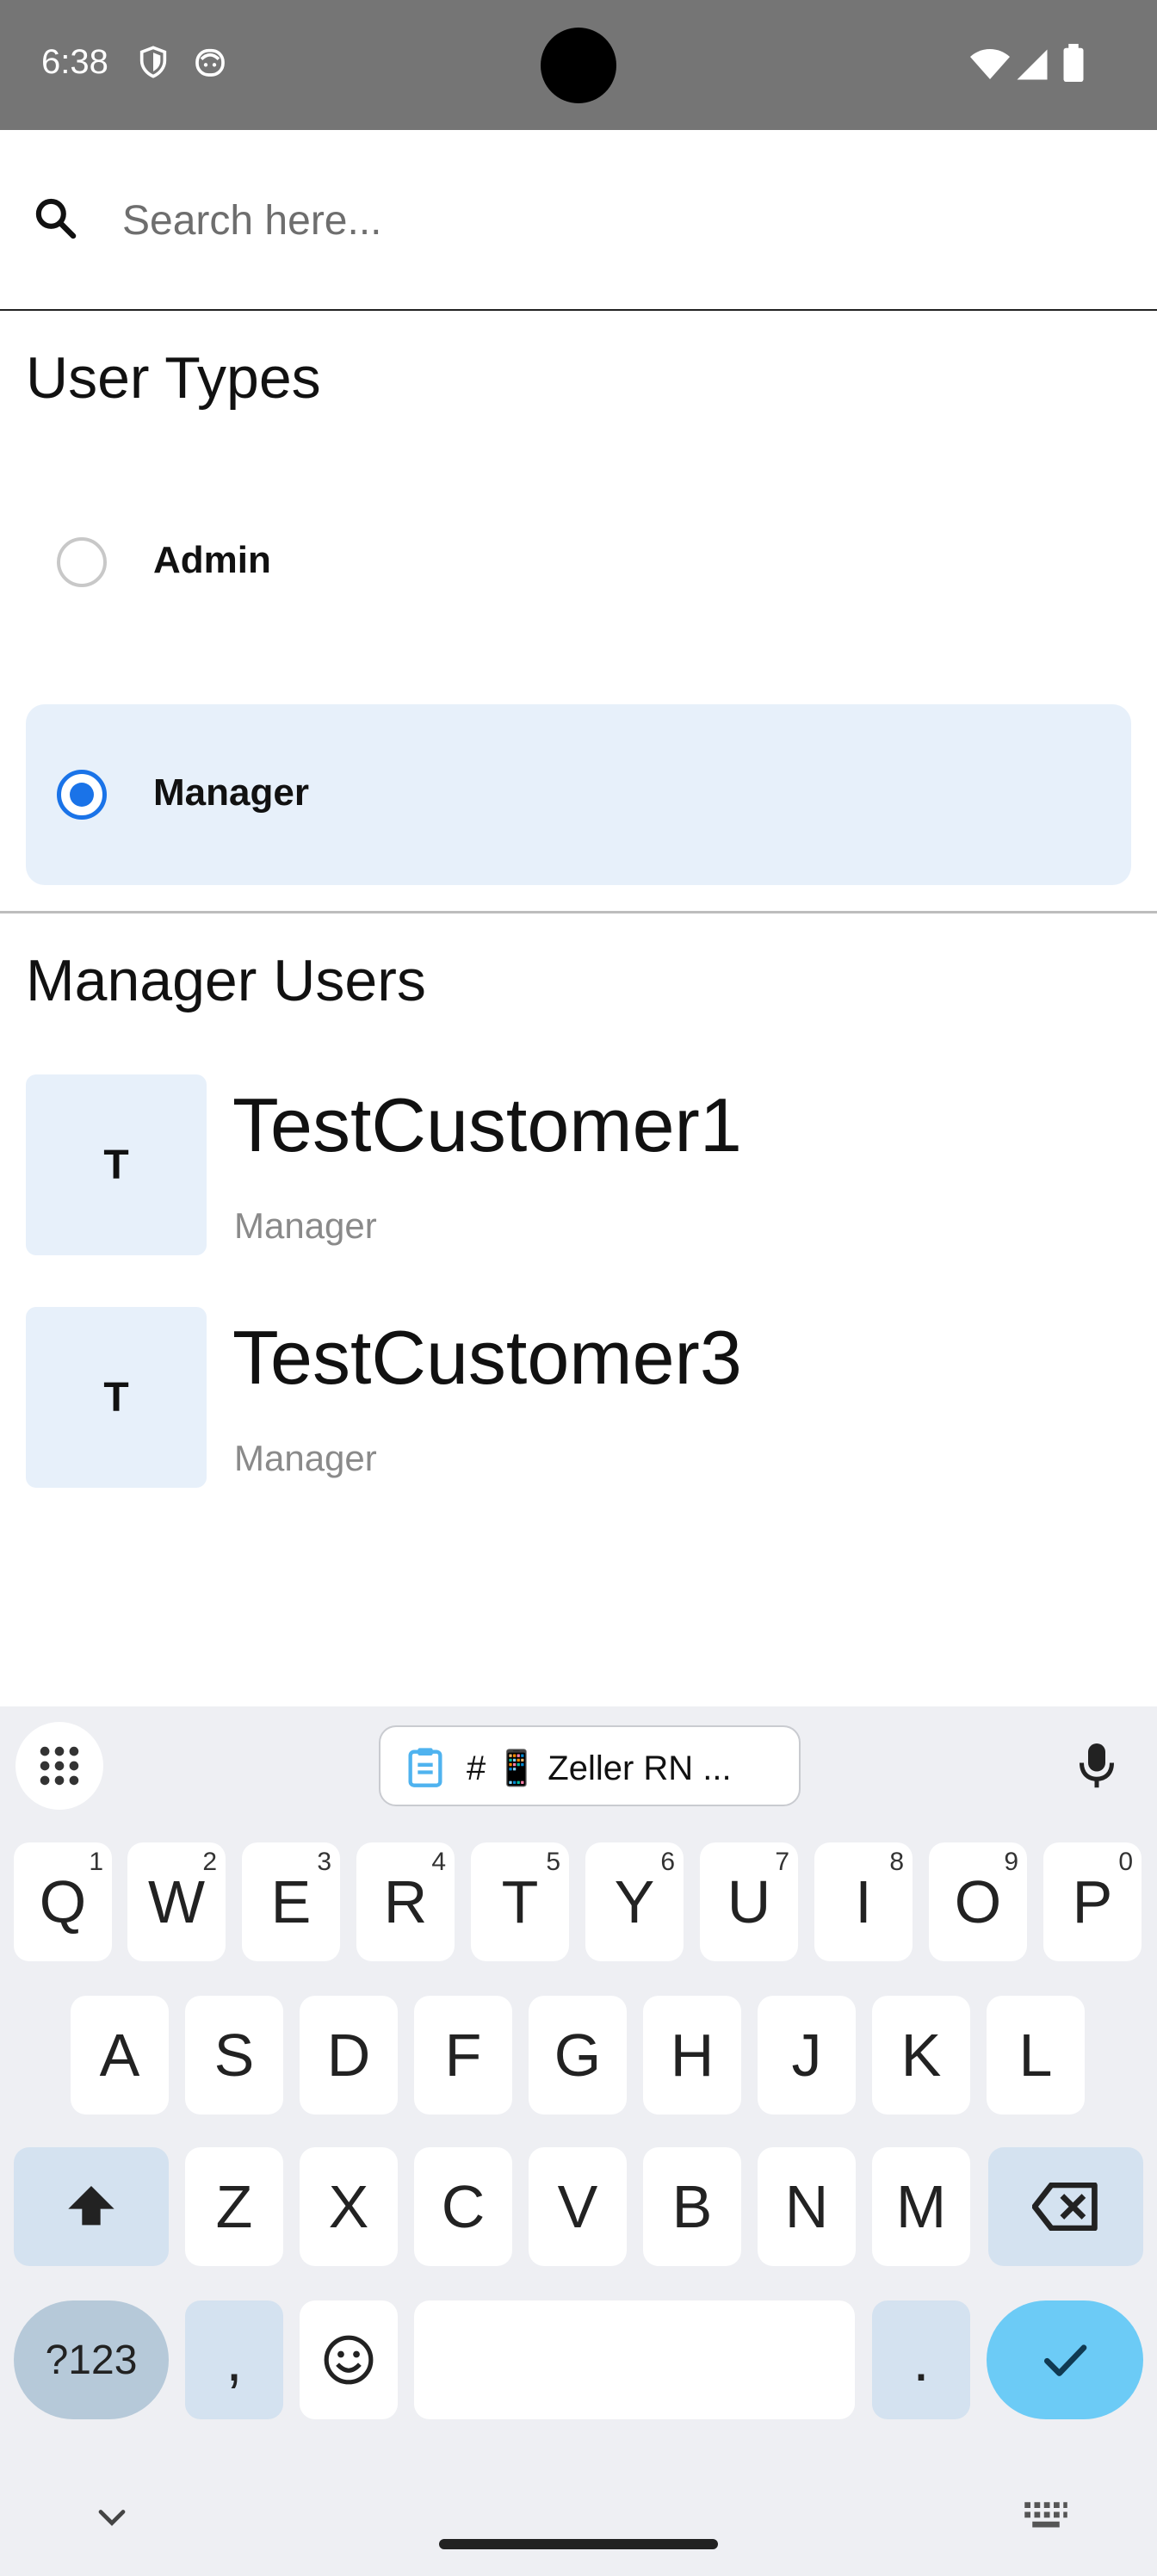  What do you see at coordinates (579, 912) in the screenshot?
I see `section-divider` at bounding box center [579, 912].